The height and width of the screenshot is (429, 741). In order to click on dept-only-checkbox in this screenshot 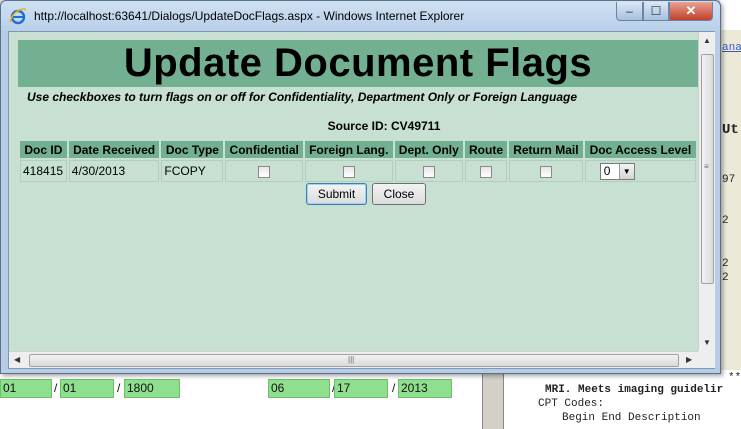, I will do `click(428, 171)`.